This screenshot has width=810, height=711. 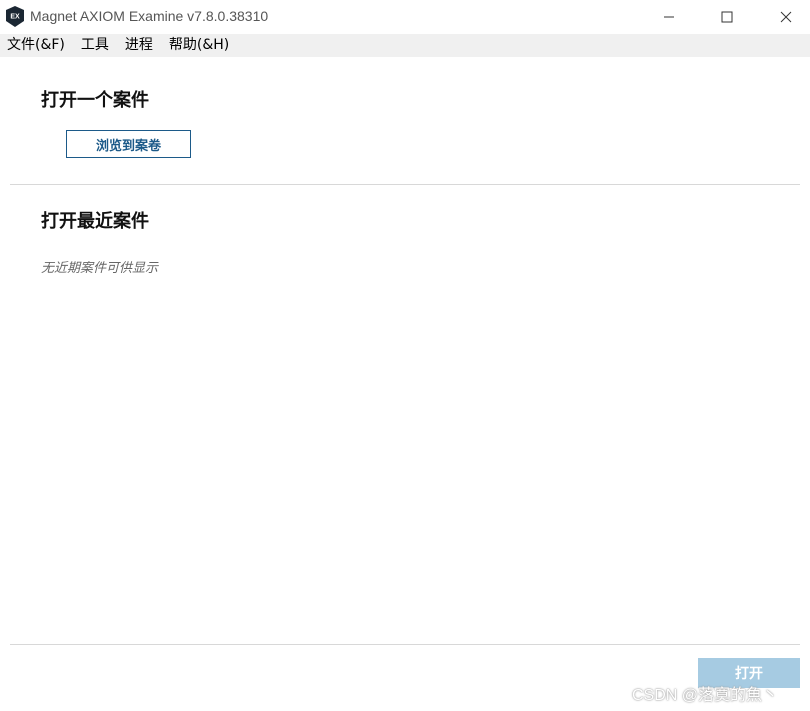 What do you see at coordinates (149, 16) in the screenshot?
I see `window-title: Magnet AXIOM Examine v7.8.0.38310` at bounding box center [149, 16].